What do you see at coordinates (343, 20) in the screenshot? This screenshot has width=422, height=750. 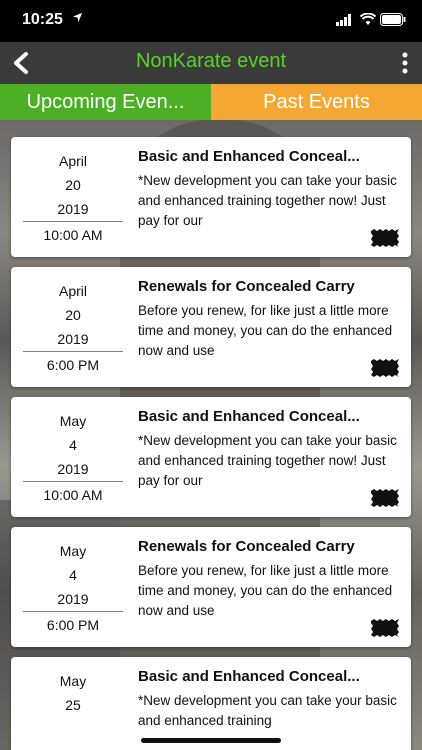 I see `cellular-signal-icon` at bounding box center [343, 20].